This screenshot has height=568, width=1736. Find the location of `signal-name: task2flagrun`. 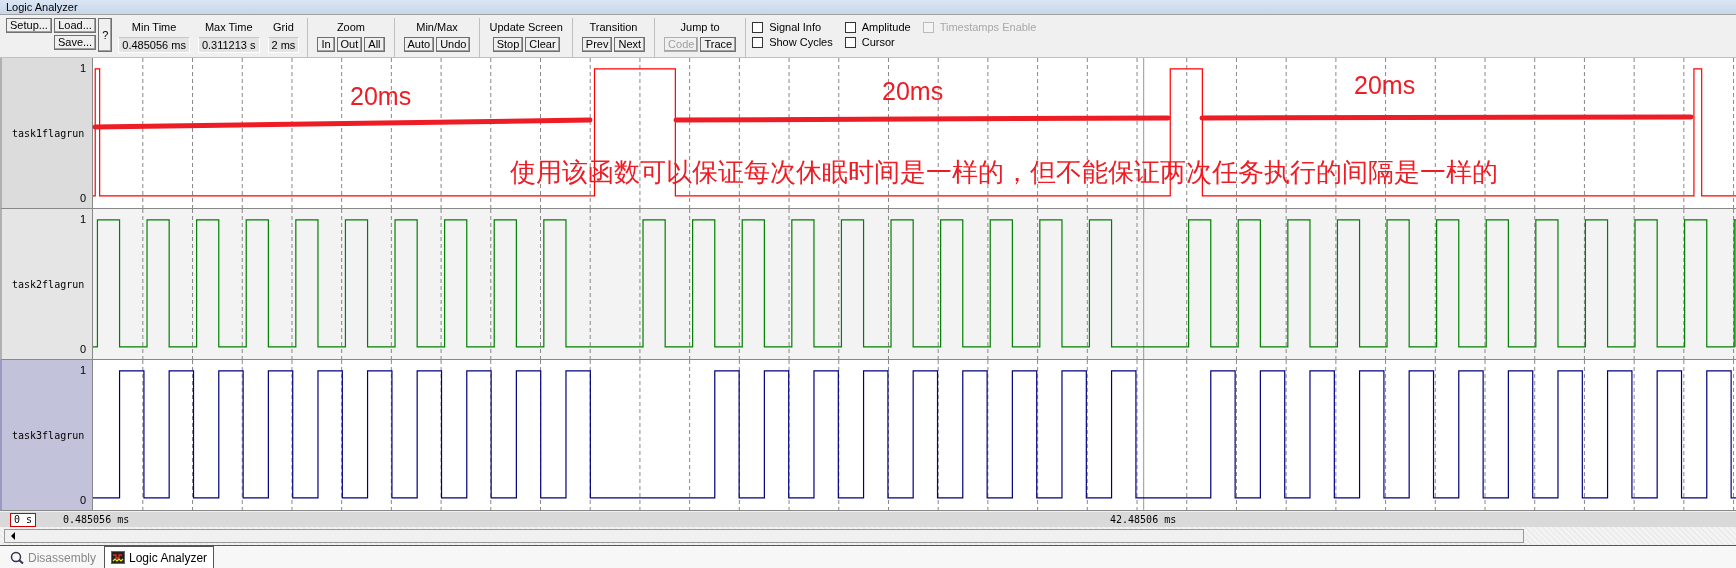

signal-name: task2flagrun is located at coordinates (48, 284).